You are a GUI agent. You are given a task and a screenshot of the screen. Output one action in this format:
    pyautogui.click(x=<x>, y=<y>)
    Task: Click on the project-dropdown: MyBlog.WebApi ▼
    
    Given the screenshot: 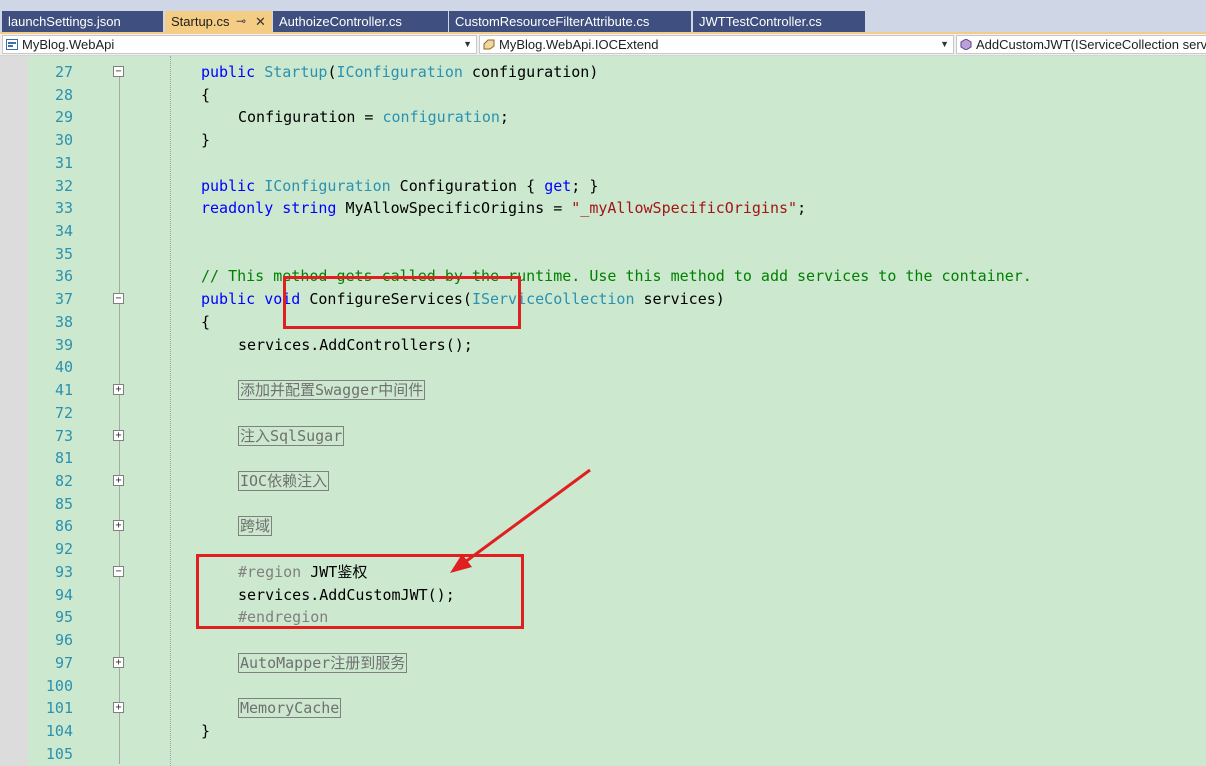 What is the action you would take?
    pyautogui.click(x=239, y=44)
    